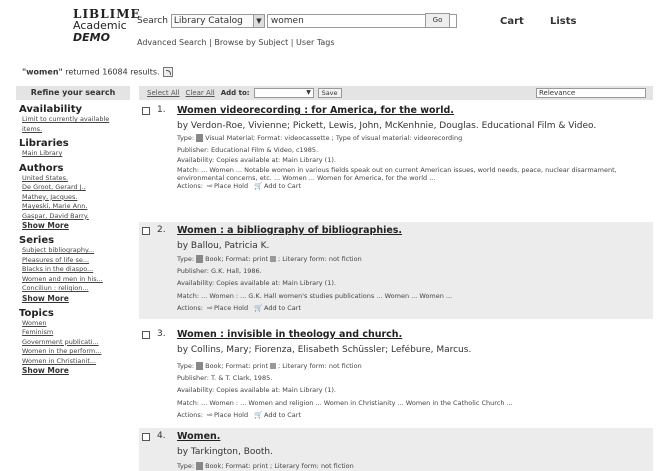  I want to click on go-button: Go, so click(437, 20).